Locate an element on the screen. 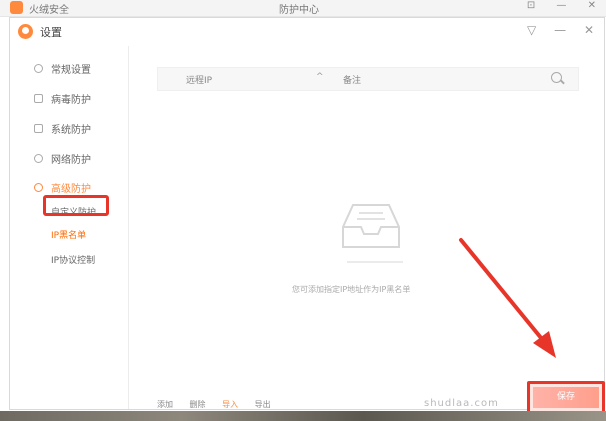  empty-divider is located at coordinates (375, 262).